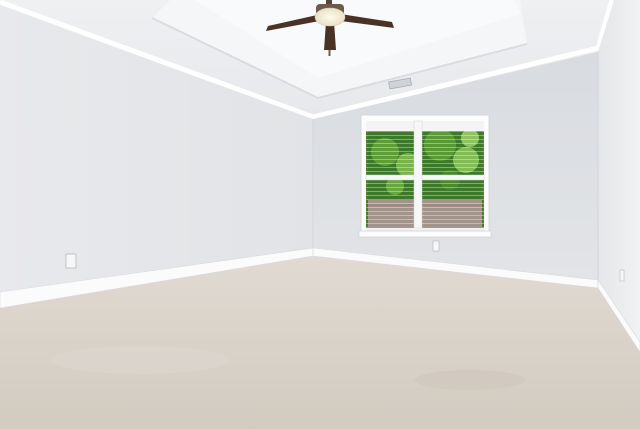 The width and height of the screenshot is (640, 429). Describe the element at coordinates (425, 234) in the screenshot. I see `window-sill` at that location.